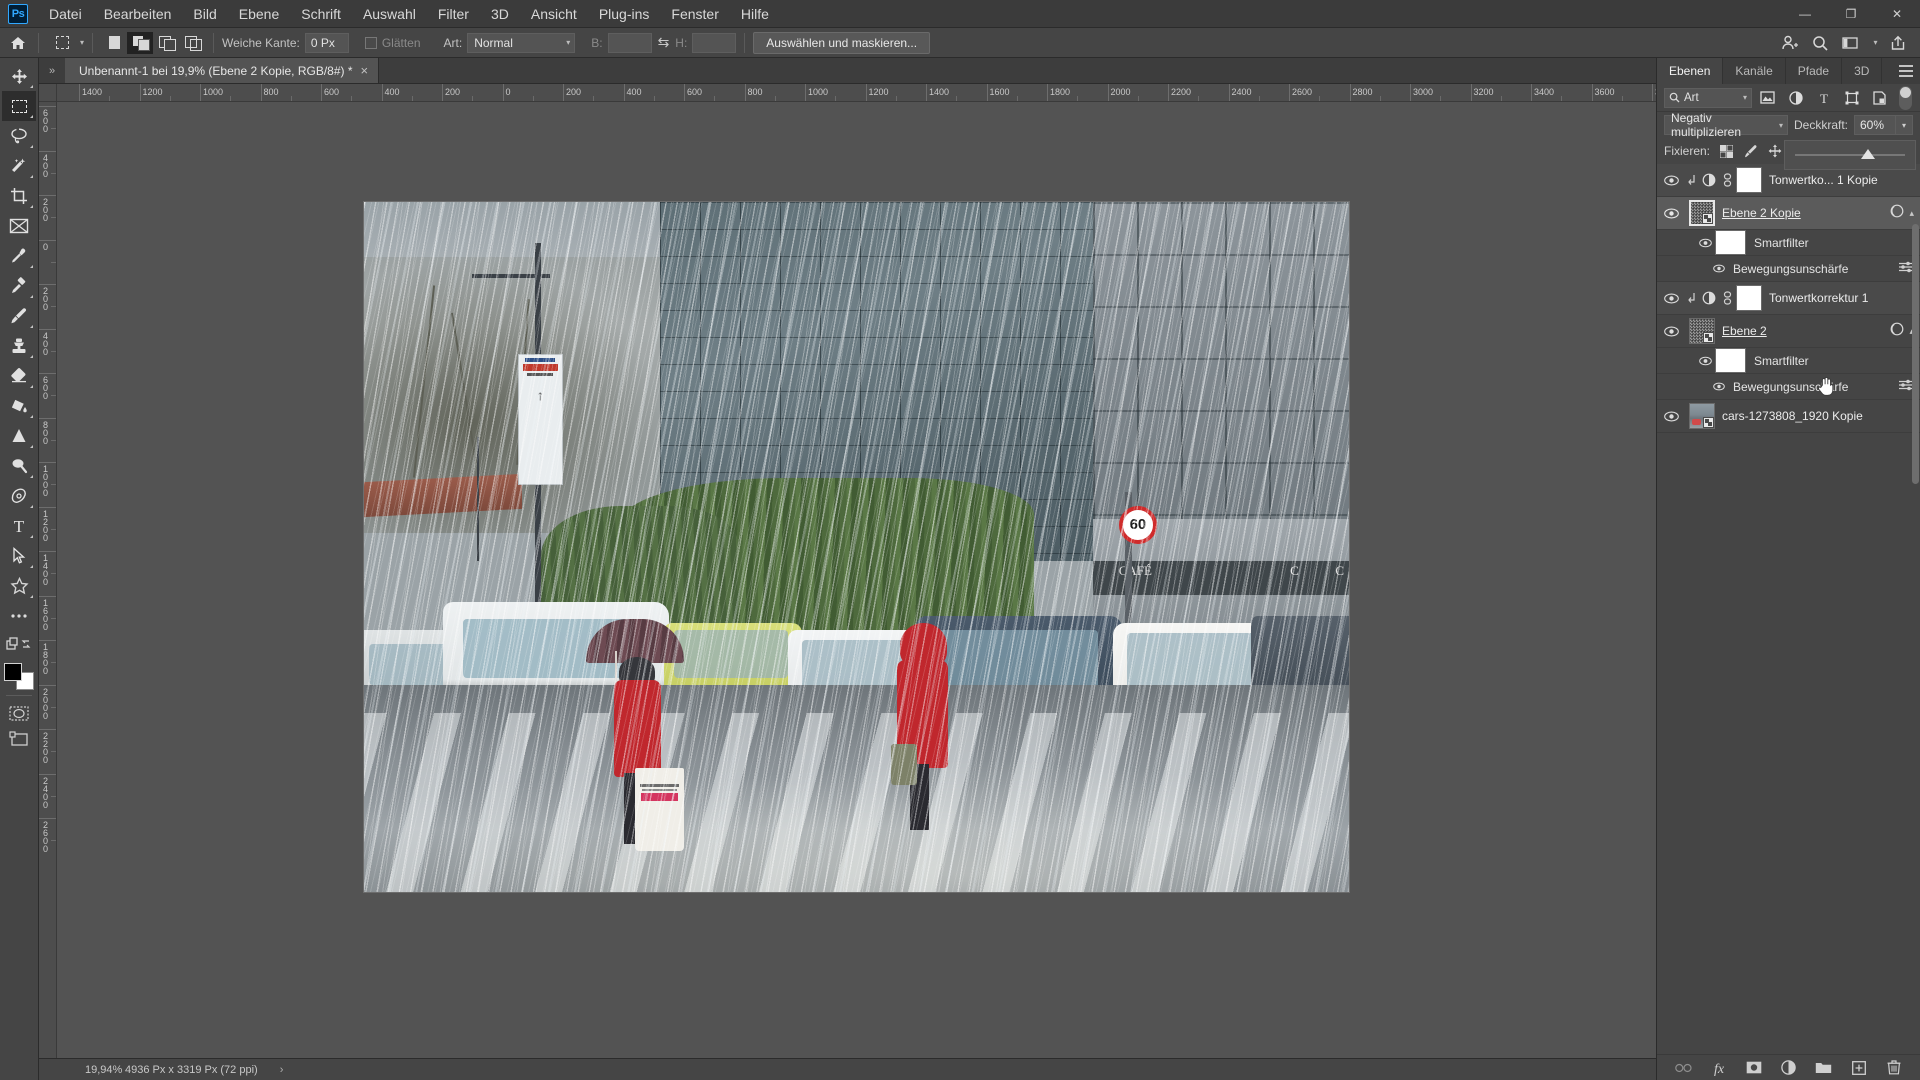  I want to click on tab-pfade: Pfade, so click(1814, 71).